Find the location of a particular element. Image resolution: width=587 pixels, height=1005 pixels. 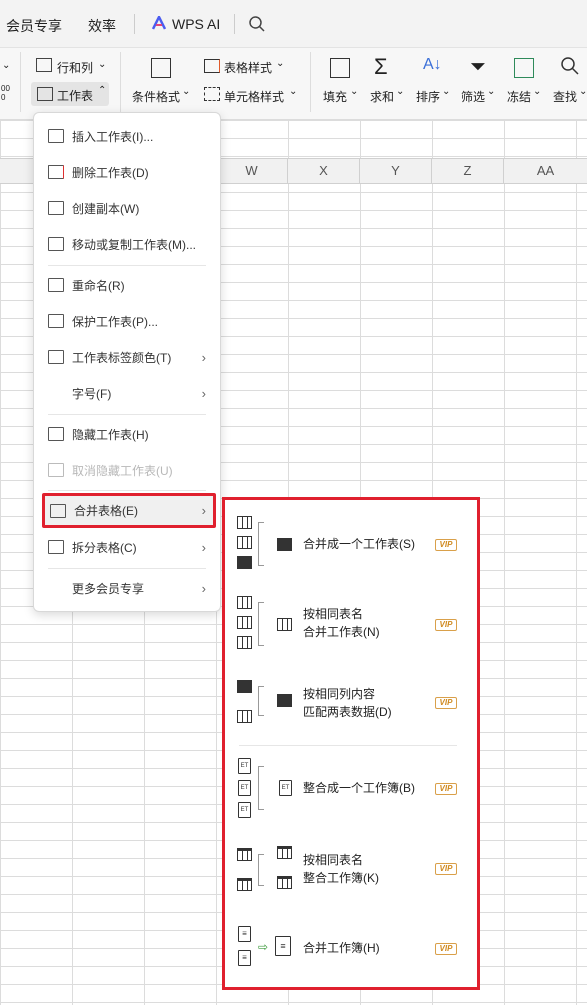

ribbon-left-label: 0 is located at coordinates (3, 97).